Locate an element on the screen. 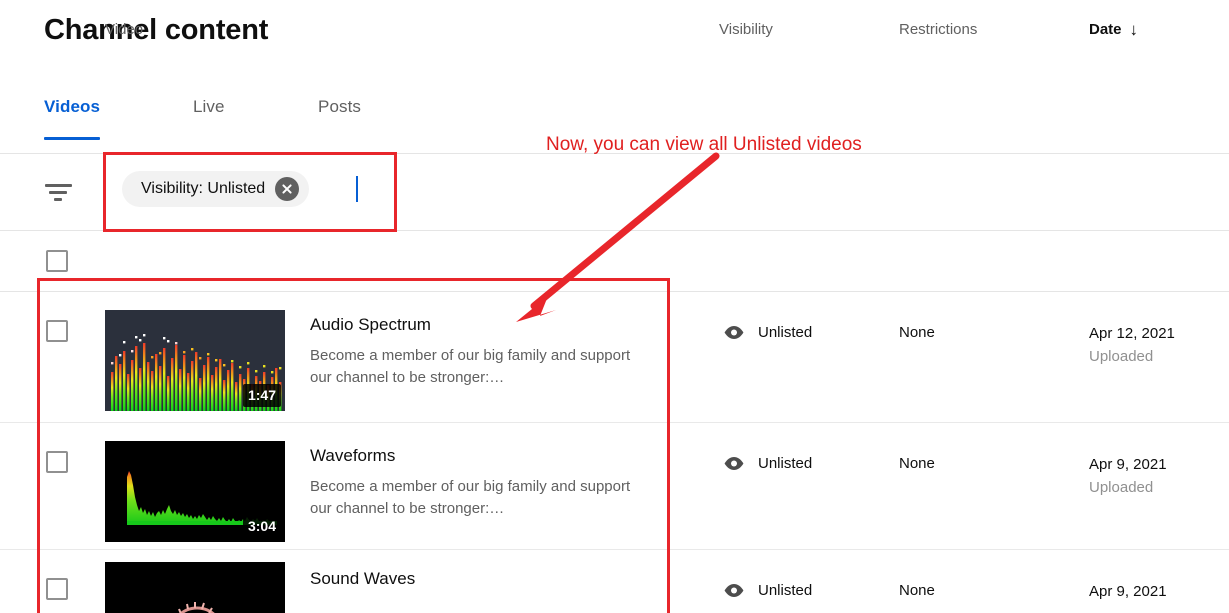 Image resolution: width=1229 pixels, height=613 pixels. tab-live: Live is located at coordinates (209, 117).